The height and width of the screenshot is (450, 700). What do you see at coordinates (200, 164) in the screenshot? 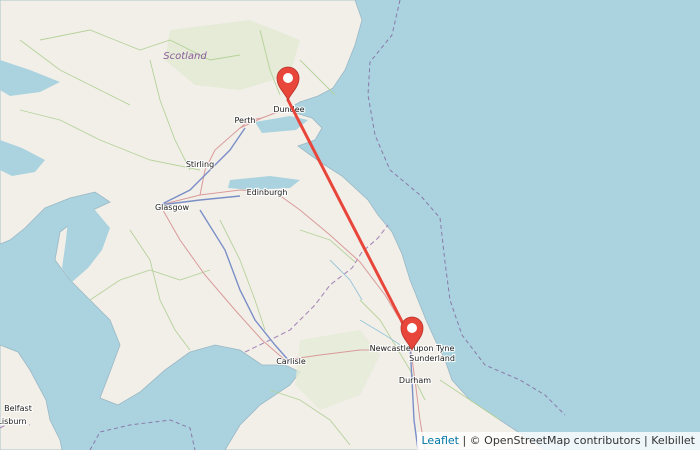
I see `label-stirling: Stirling` at bounding box center [200, 164].